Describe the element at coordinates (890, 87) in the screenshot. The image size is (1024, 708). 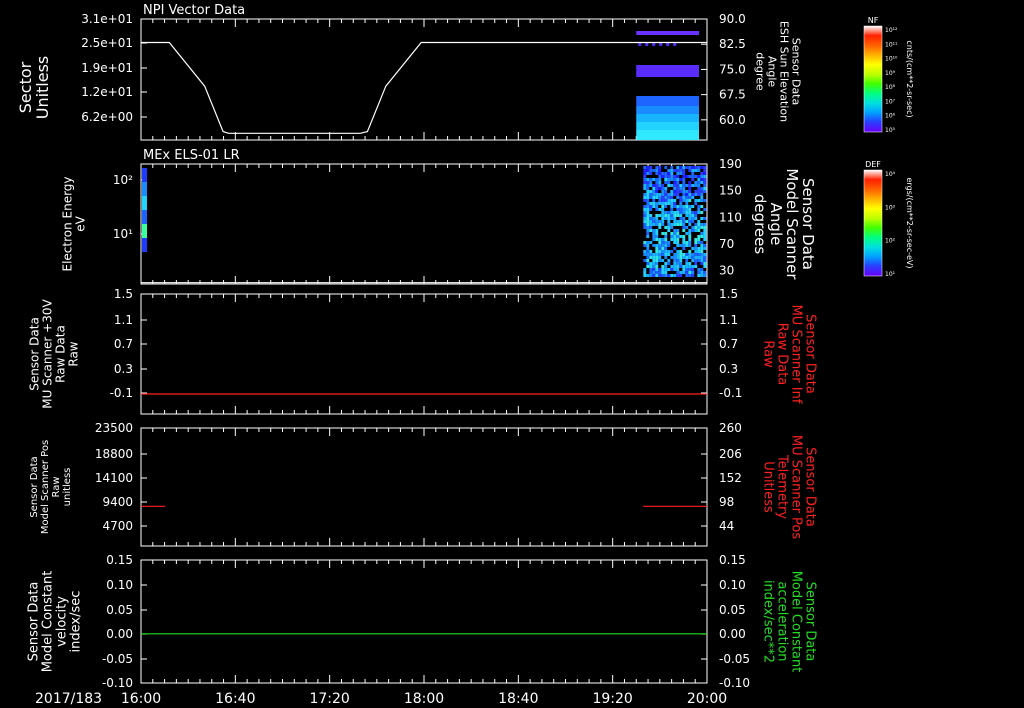
I see `colorbar-tick-label: 10⁸` at that location.